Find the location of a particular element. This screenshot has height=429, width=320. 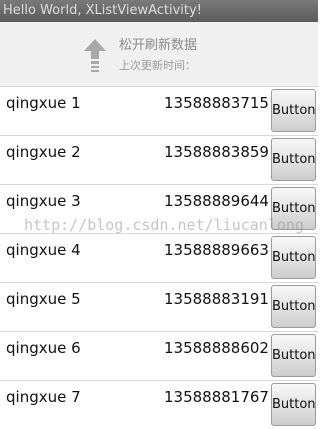

list-item: qingxue 5 13588883191 Button is located at coordinates (159, 306).